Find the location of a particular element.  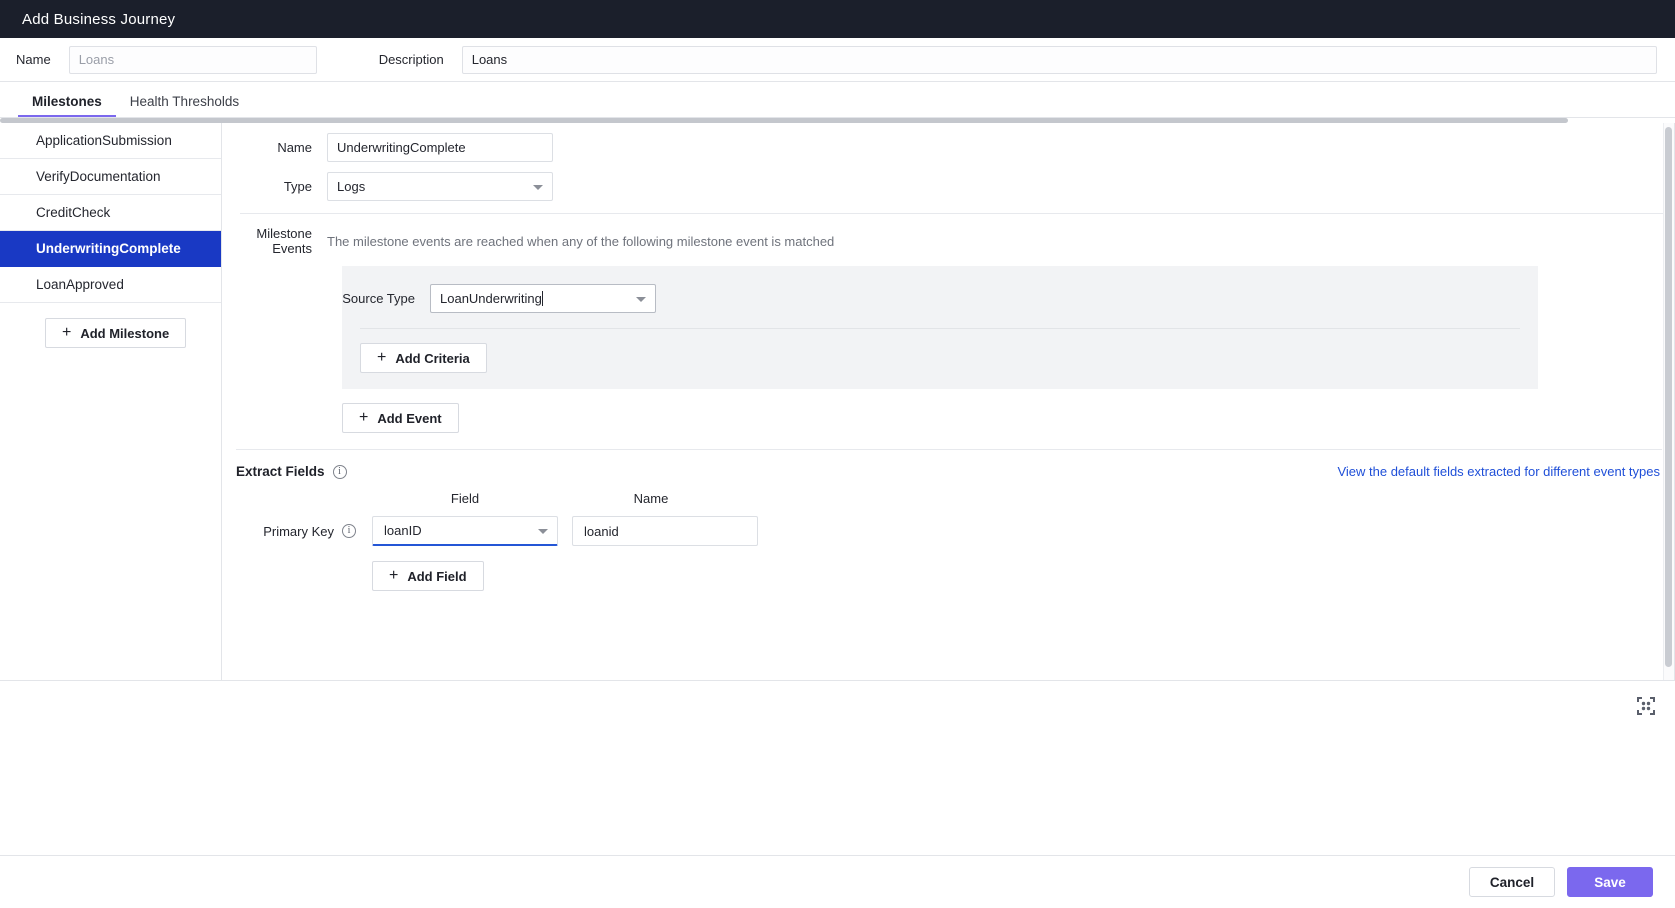

add-milestone-label: Add Milestone is located at coordinates (125, 333).